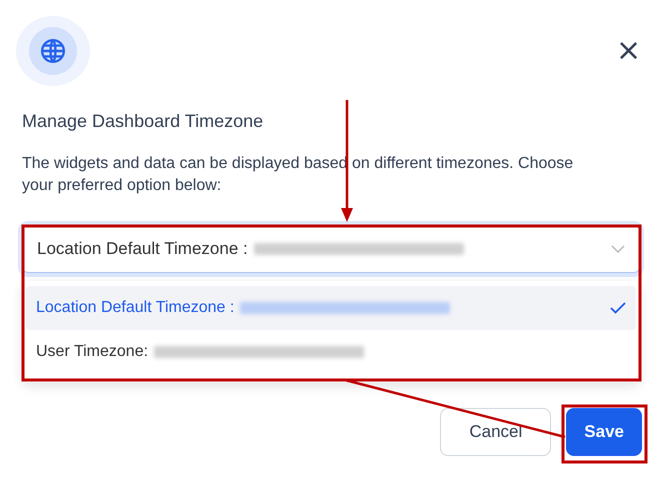 Image resolution: width=669 pixels, height=487 pixels. I want to click on dialog-title: Manage Dashboard Timezone, so click(143, 121).